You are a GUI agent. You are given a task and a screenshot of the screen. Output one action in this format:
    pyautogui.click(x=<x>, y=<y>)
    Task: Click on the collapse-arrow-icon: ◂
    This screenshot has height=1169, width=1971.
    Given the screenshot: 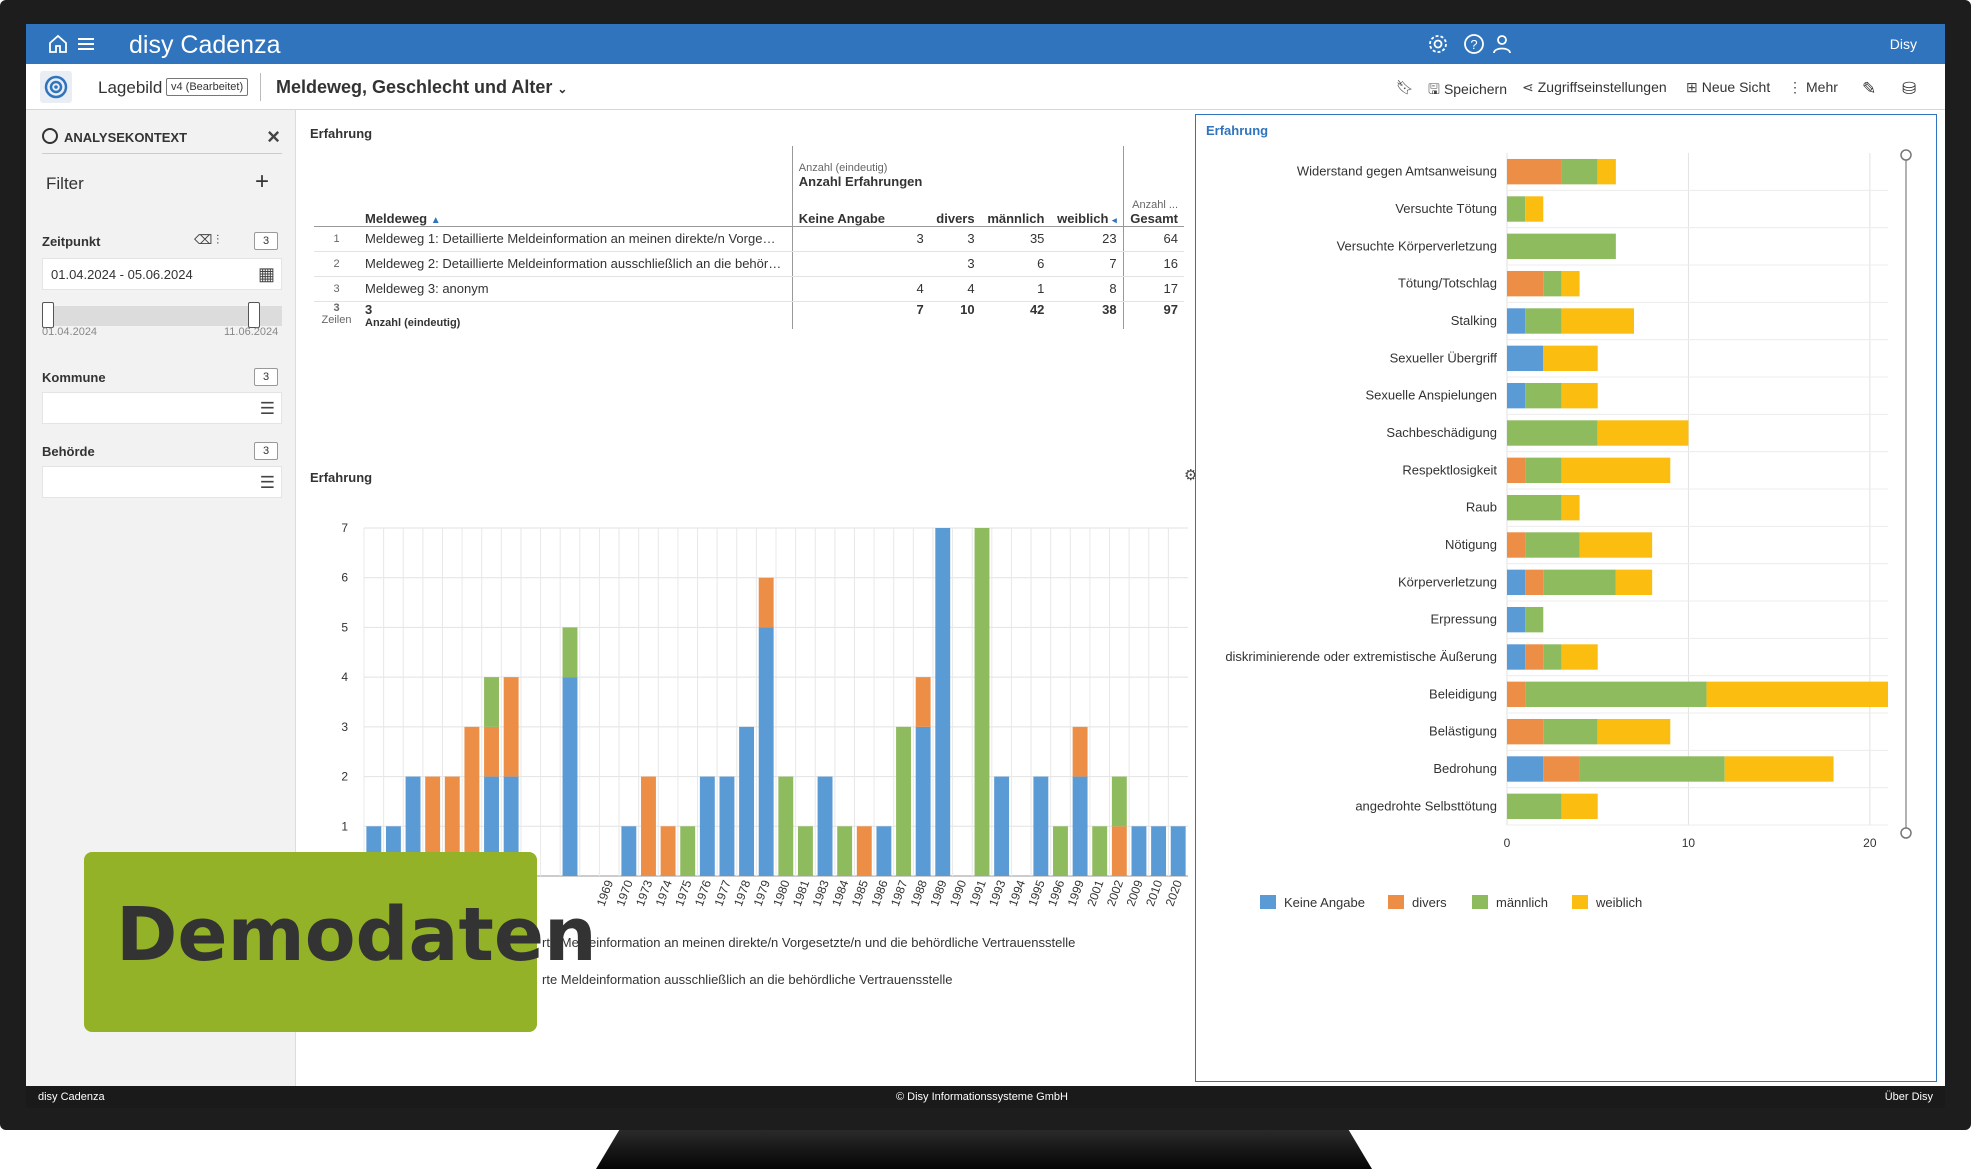 What is the action you would take?
    pyautogui.click(x=1114, y=220)
    